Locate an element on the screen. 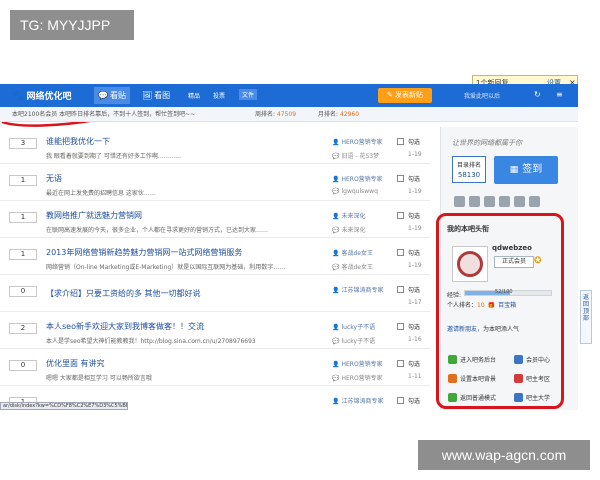 The width and height of the screenshot is (600, 480). week-rank-label: 周排名: is located at coordinates (265, 114).